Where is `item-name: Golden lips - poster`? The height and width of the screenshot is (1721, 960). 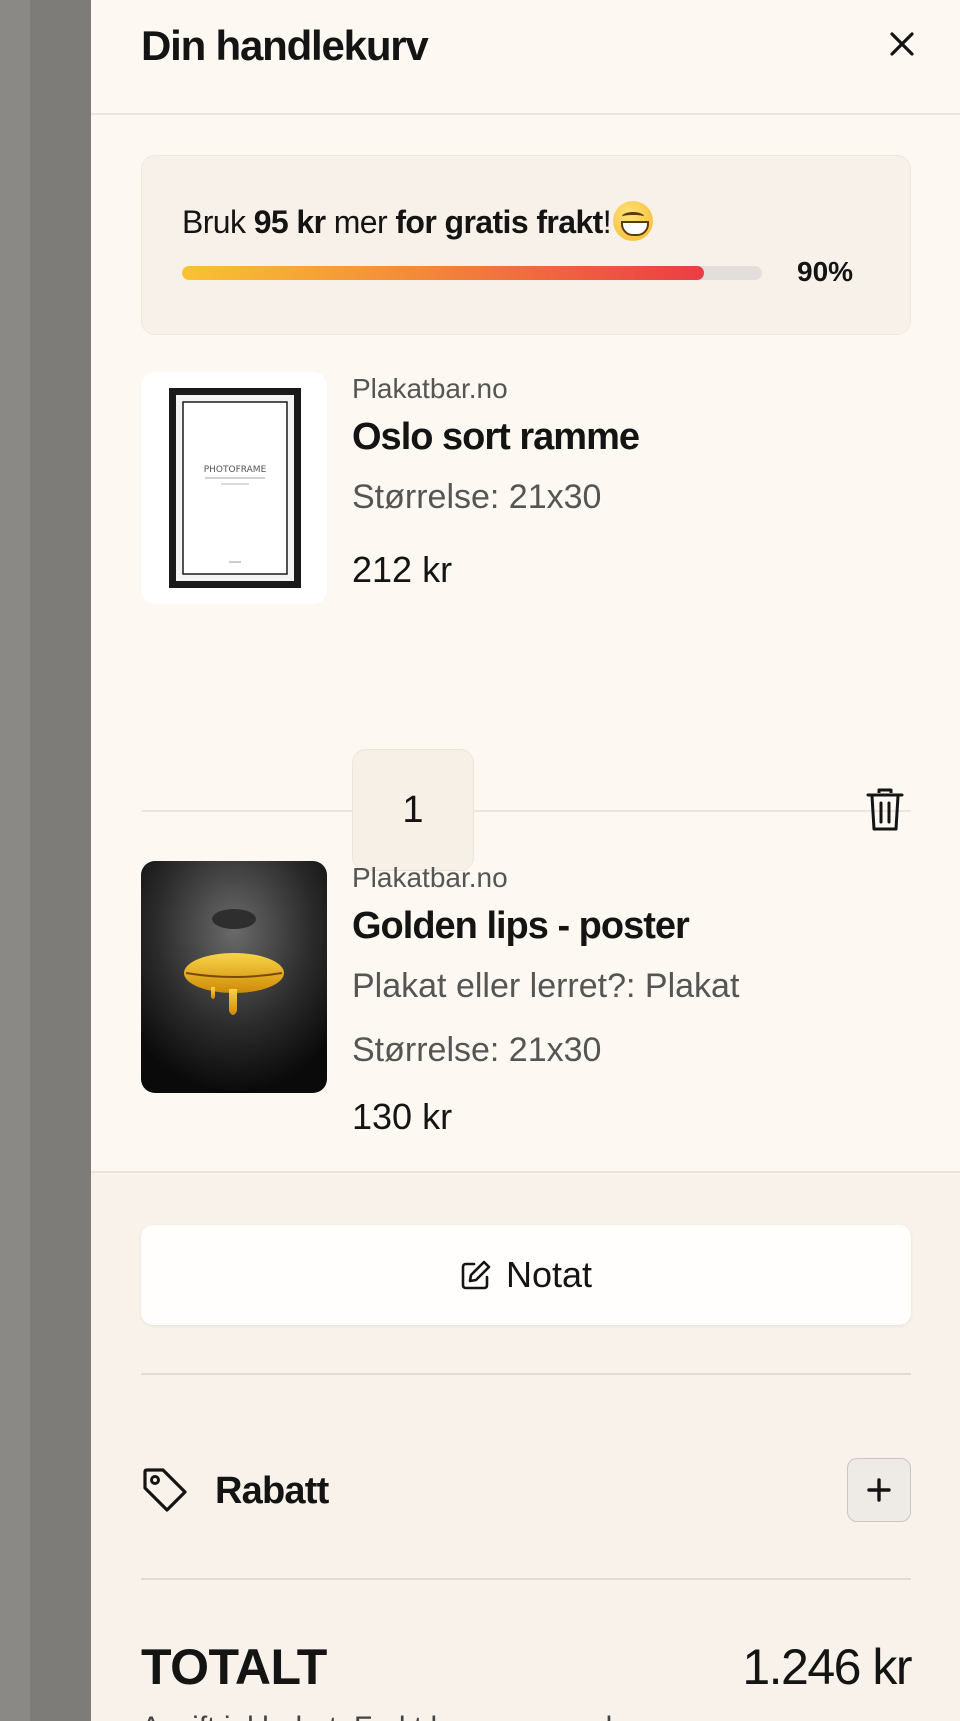 item-name: Golden lips - poster is located at coordinates (627, 926).